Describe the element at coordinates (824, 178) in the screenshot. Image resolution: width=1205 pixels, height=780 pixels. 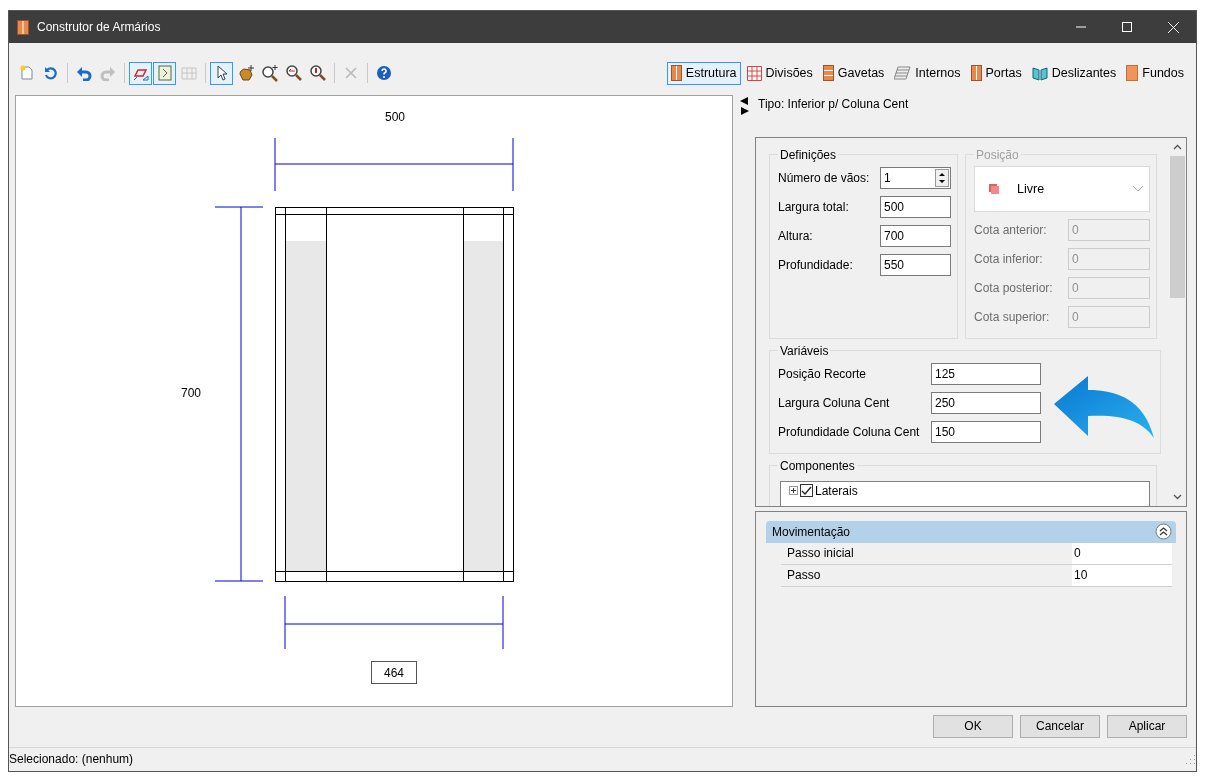
I see `field-label: Número de vãos:` at that location.